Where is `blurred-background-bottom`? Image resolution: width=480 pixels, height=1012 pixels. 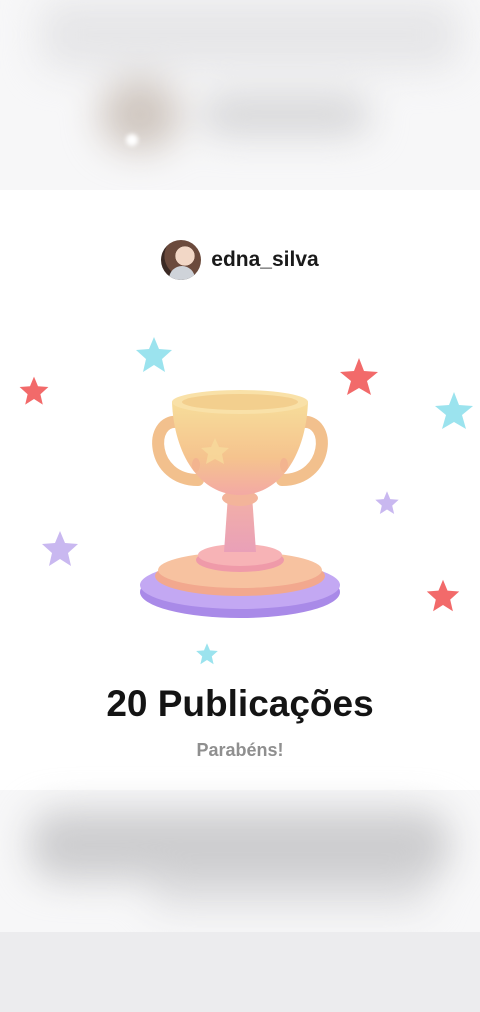 blurred-background-bottom is located at coordinates (240, 860).